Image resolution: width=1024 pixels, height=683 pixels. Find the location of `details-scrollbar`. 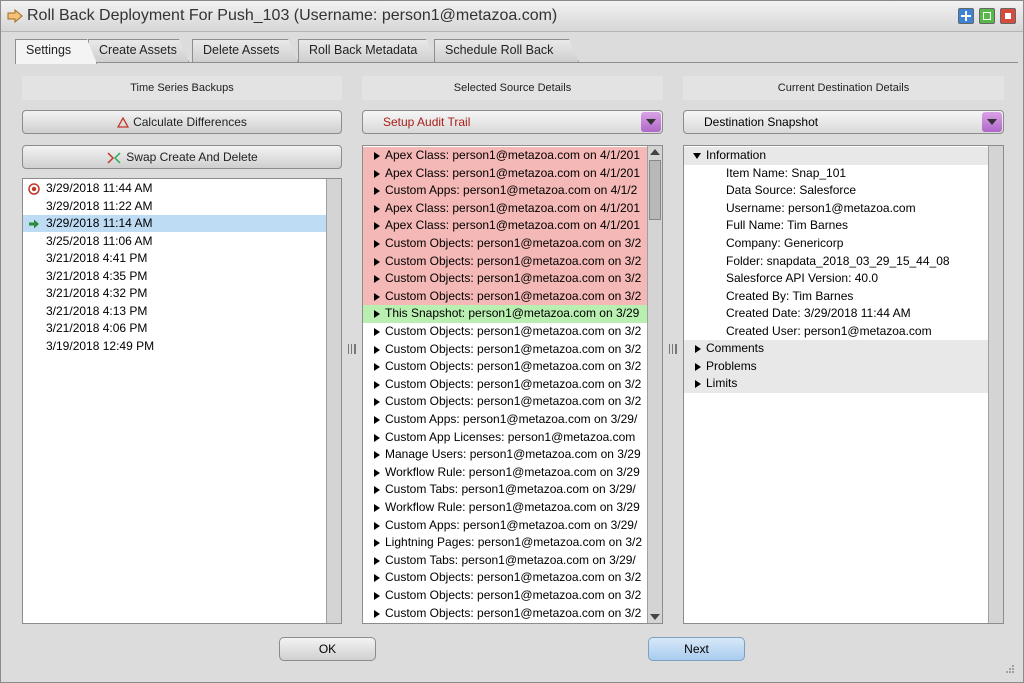

details-scrollbar is located at coordinates (995, 384).